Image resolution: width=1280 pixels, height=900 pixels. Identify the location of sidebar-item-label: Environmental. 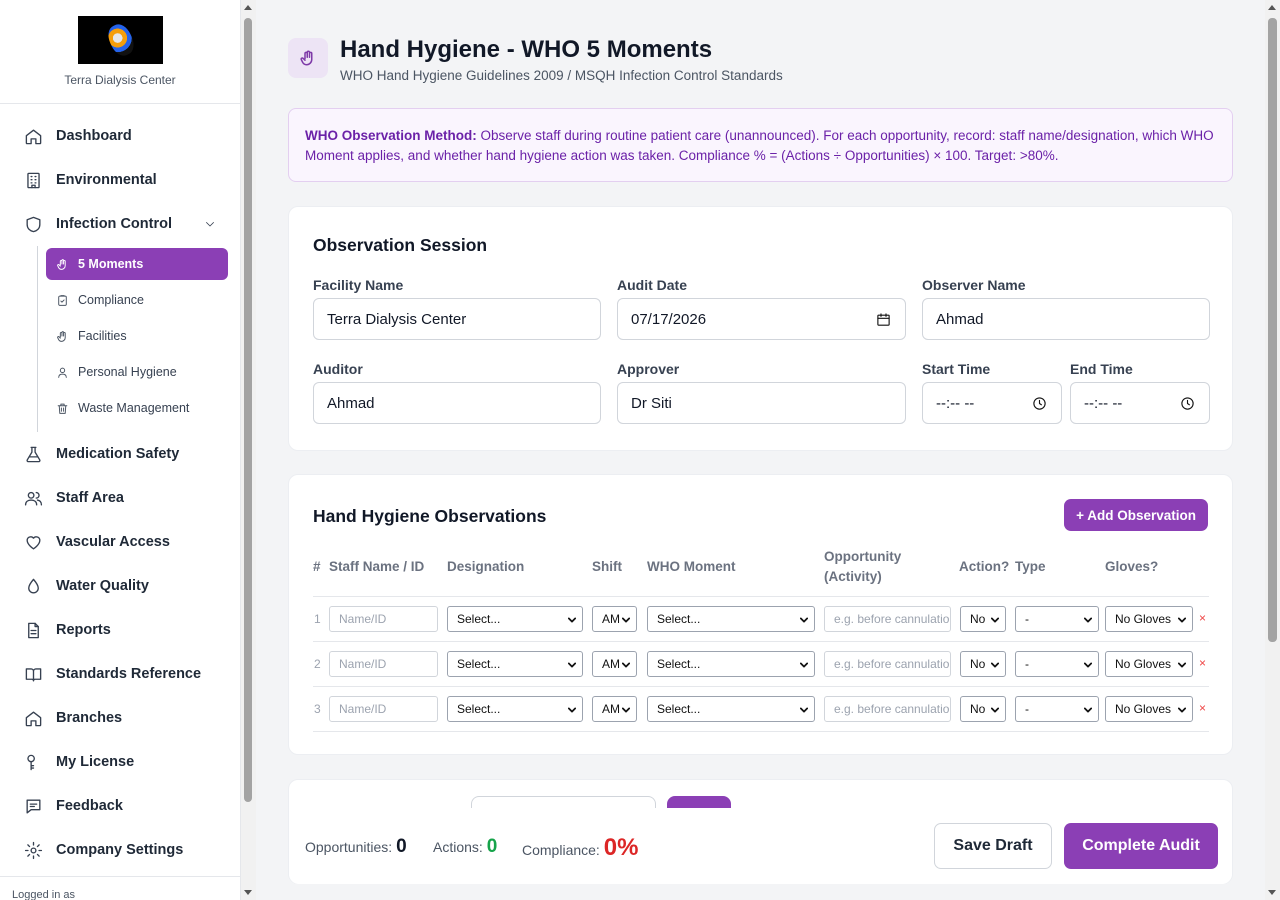
(106, 180).